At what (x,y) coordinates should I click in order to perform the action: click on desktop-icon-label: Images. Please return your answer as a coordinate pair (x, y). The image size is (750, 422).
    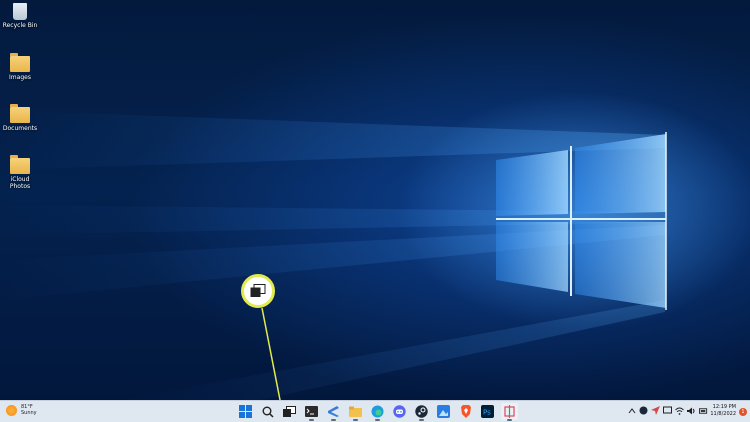
    Looking at the image, I should click on (20, 77).